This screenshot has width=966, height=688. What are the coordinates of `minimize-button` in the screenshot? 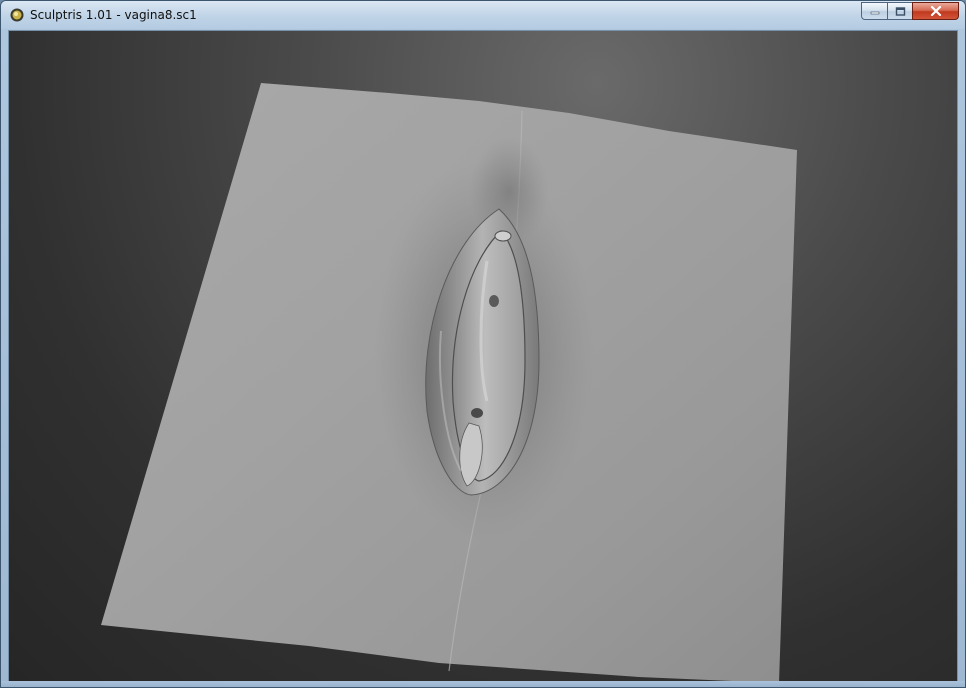 It's located at (874, 11).